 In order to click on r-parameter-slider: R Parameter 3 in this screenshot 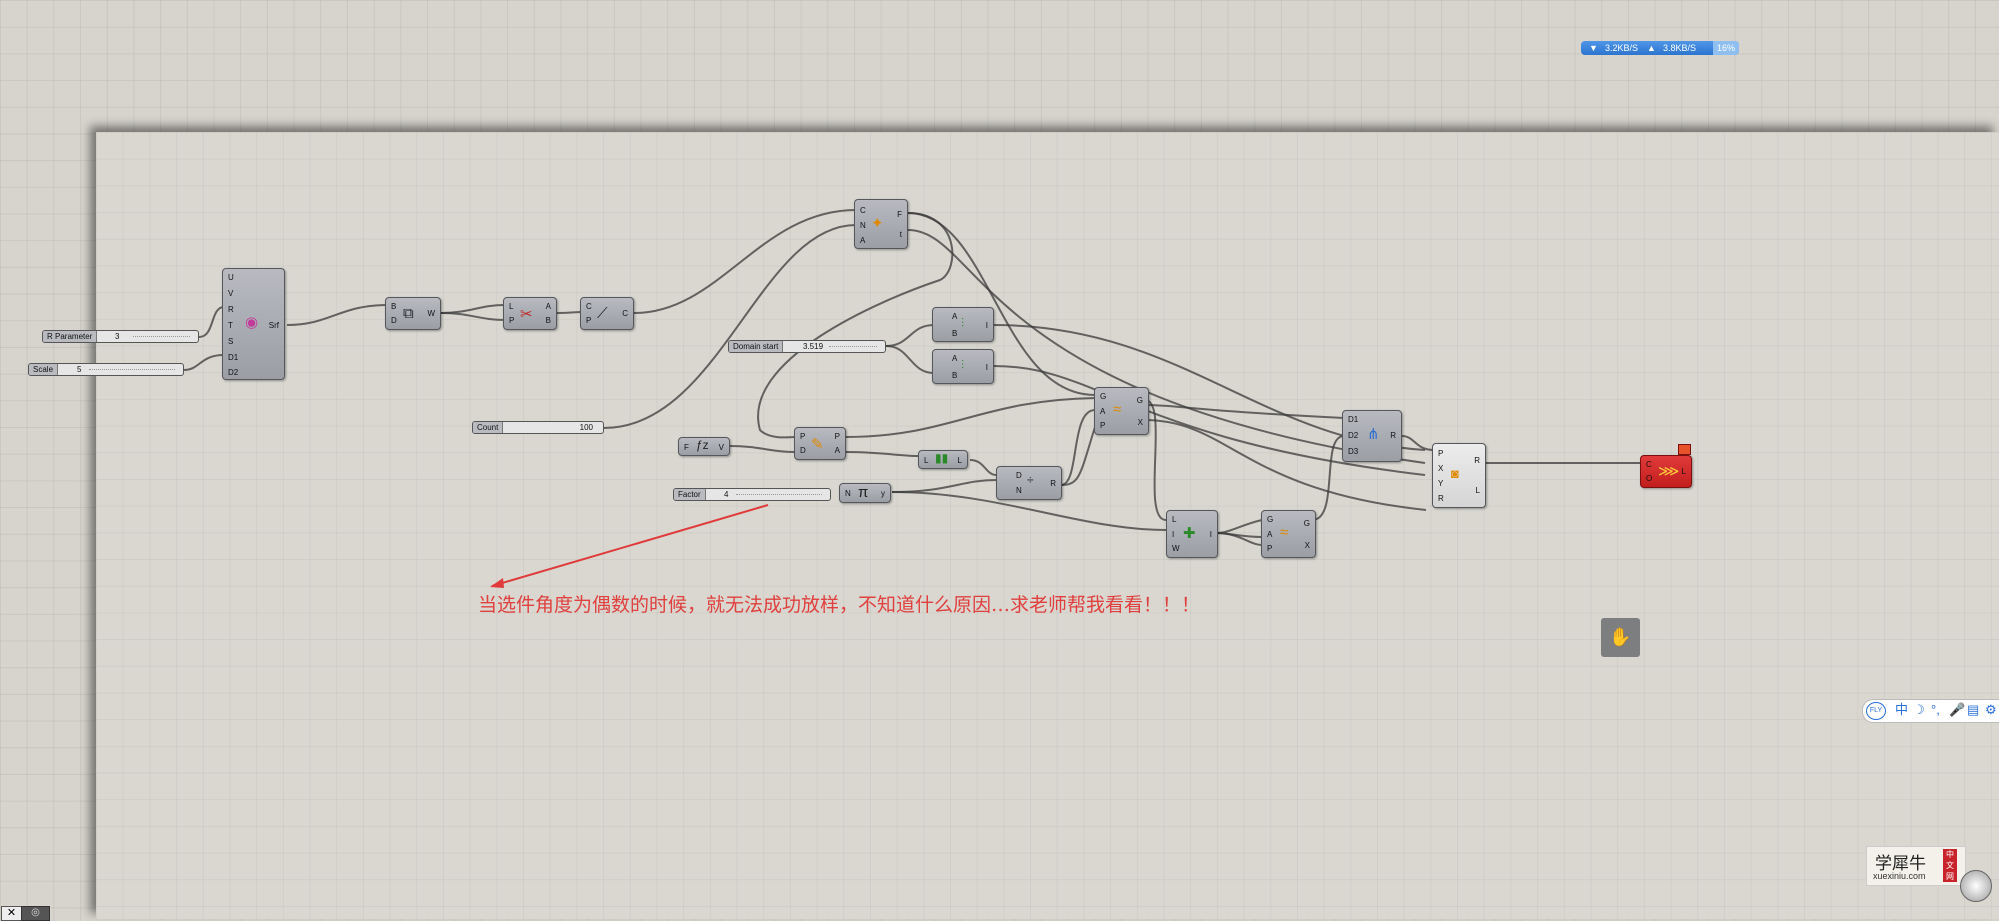, I will do `click(120, 336)`.